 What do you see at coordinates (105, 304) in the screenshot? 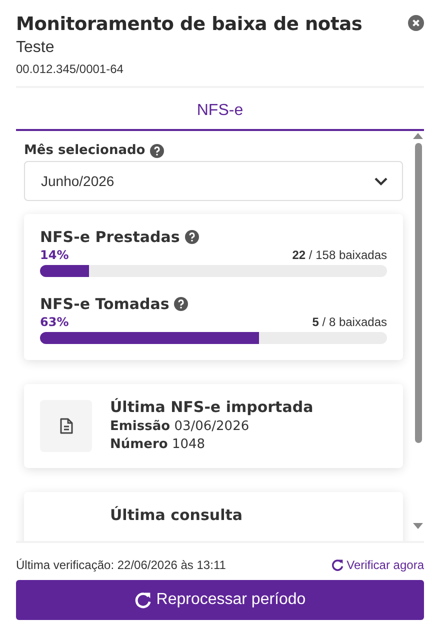
I see `progress-title: NFS-e Tomadas` at bounding box center [105, 304].